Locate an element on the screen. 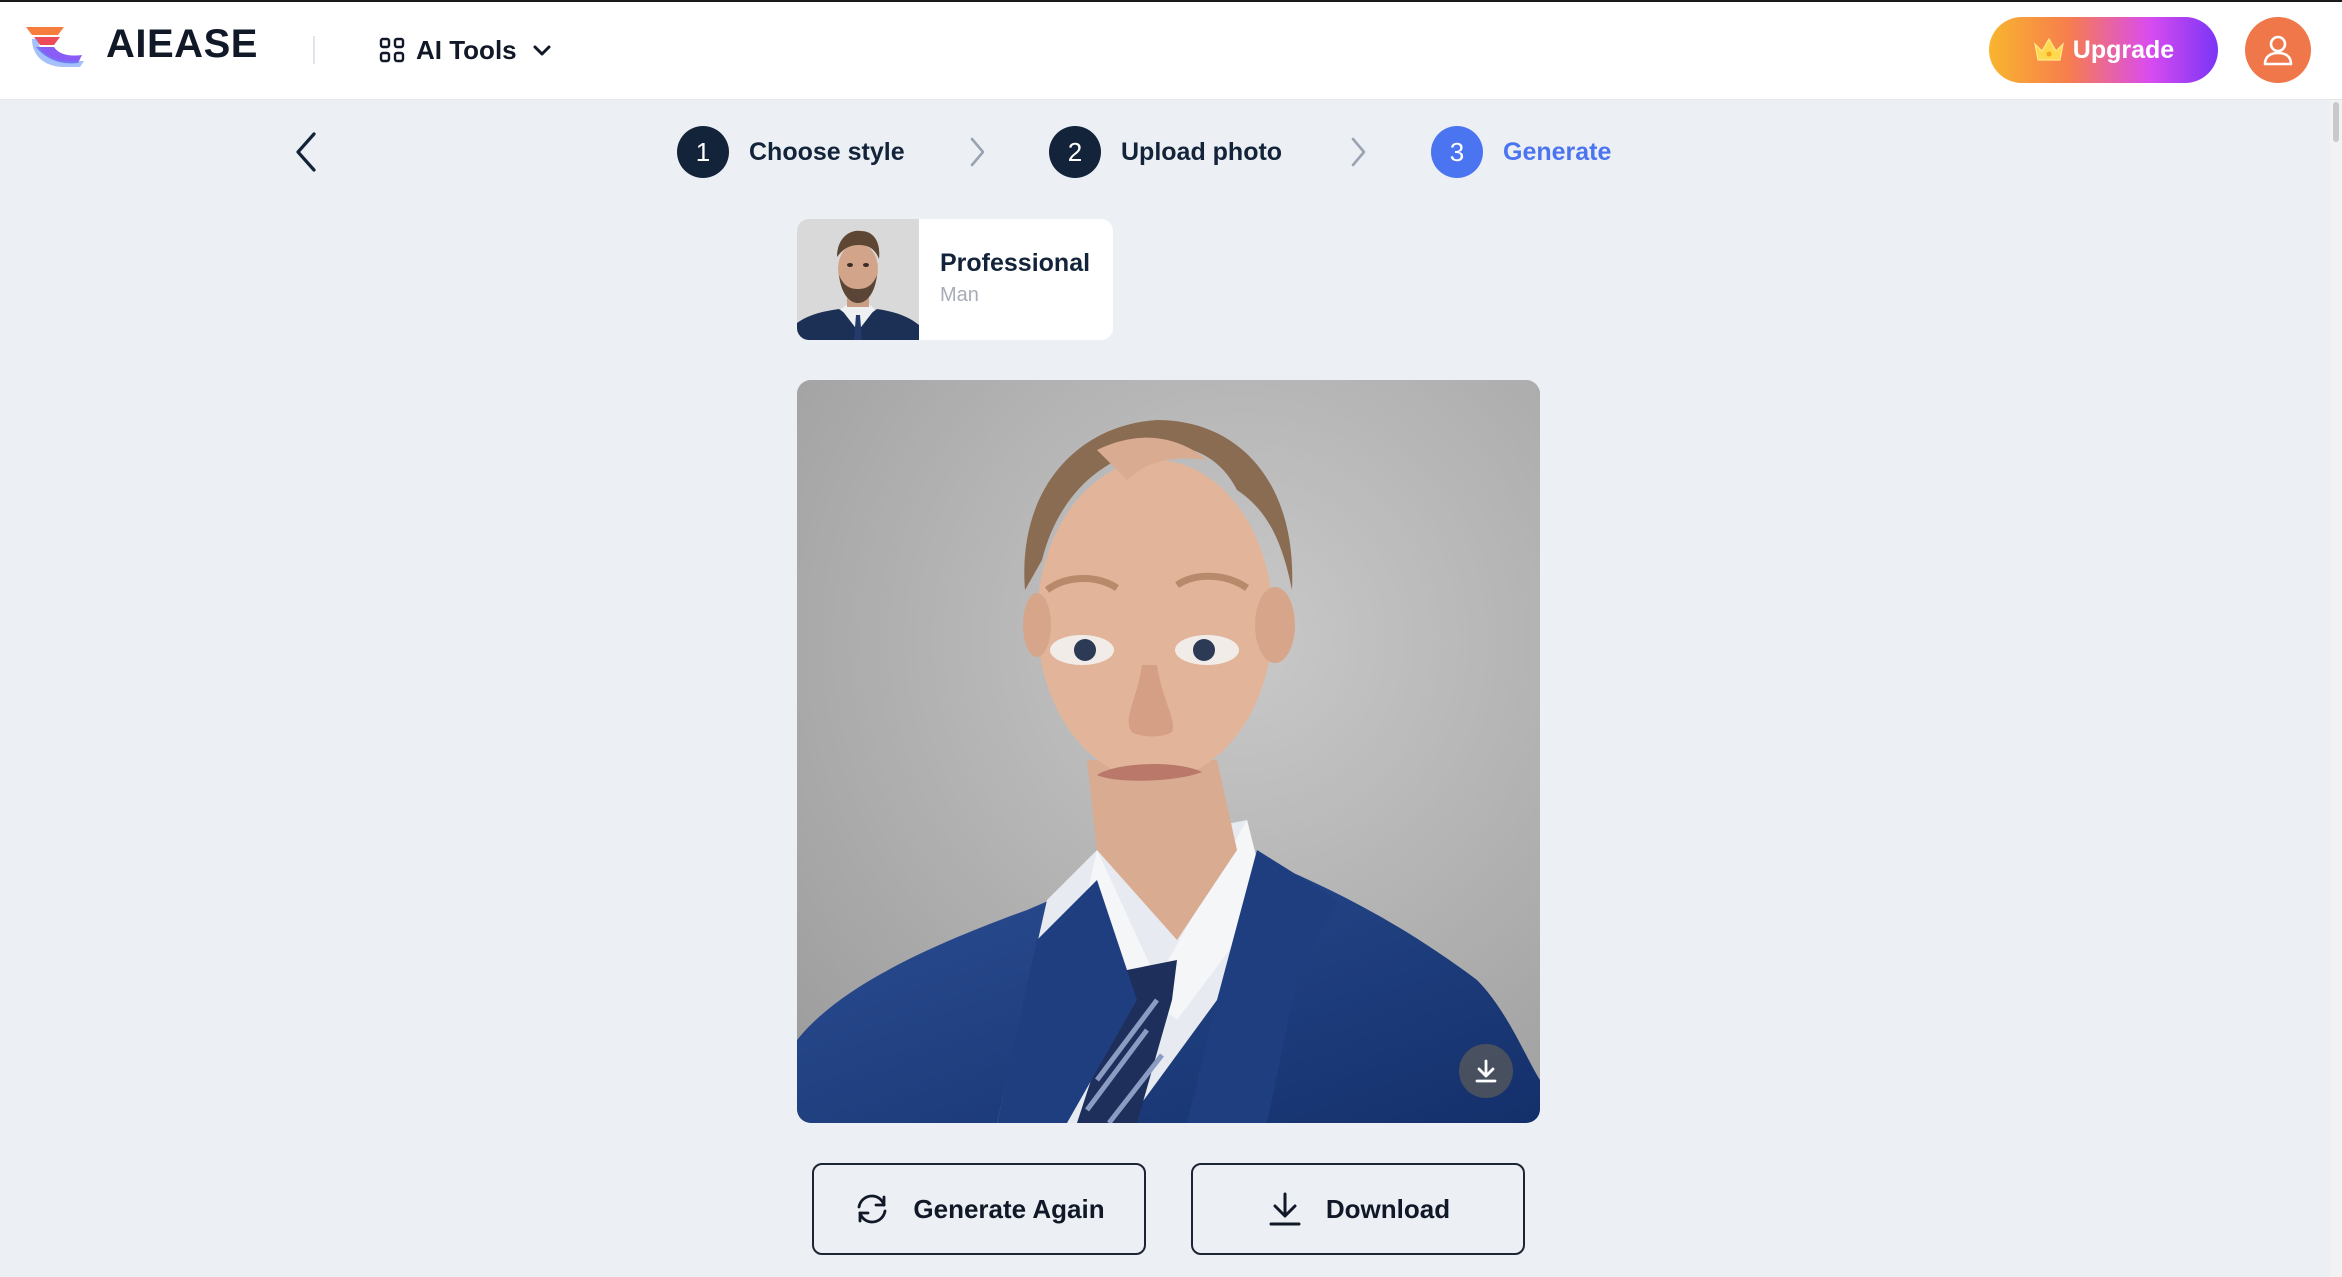 The width and height of the screenshot is (2342, 1277). download-button: Download is located at coordinates (1358, 1209).